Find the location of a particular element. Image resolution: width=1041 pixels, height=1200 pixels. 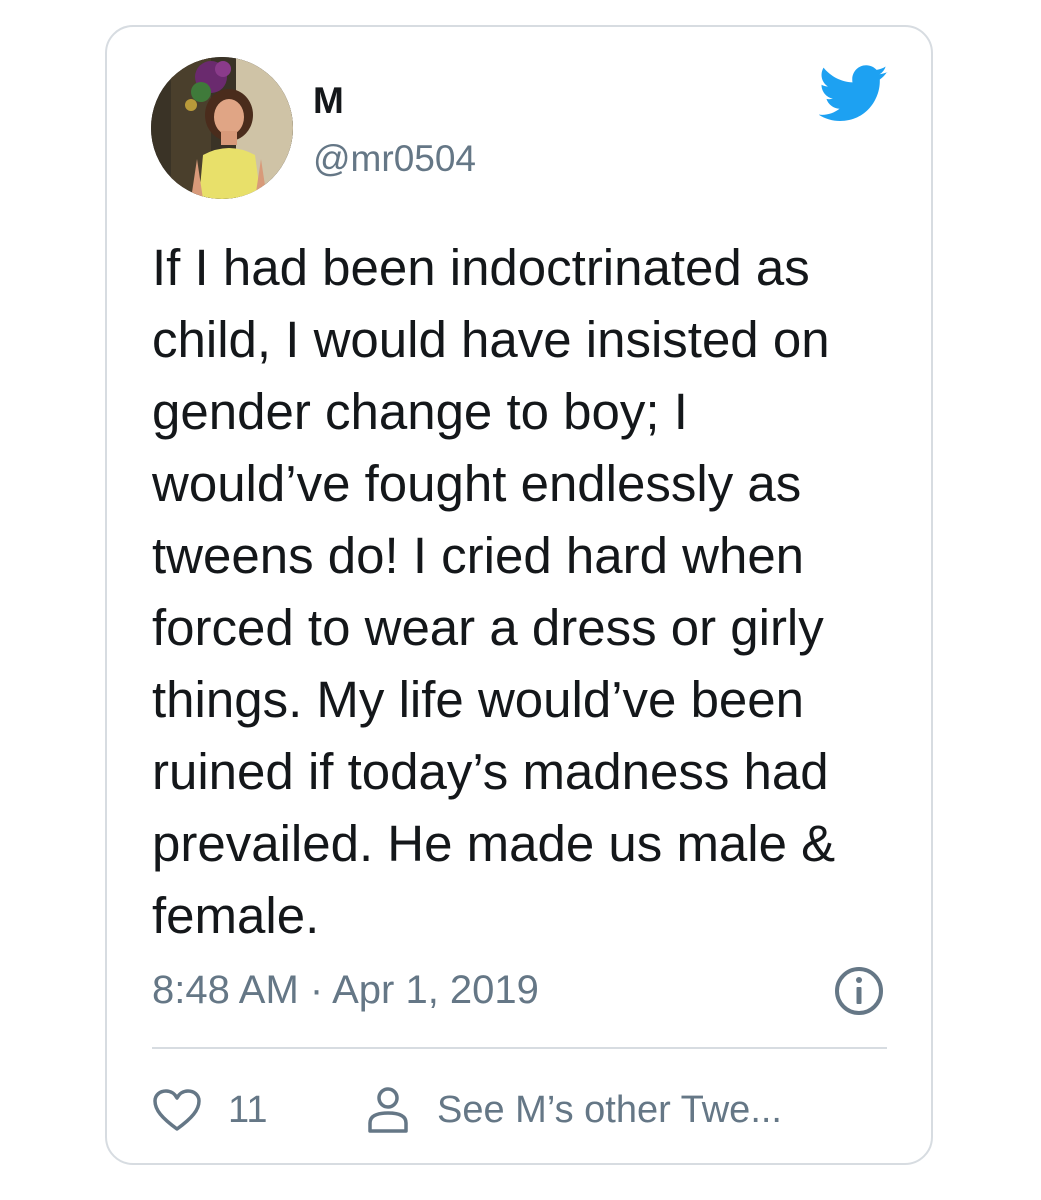

avatar-image is located at coordinates (222, 128).